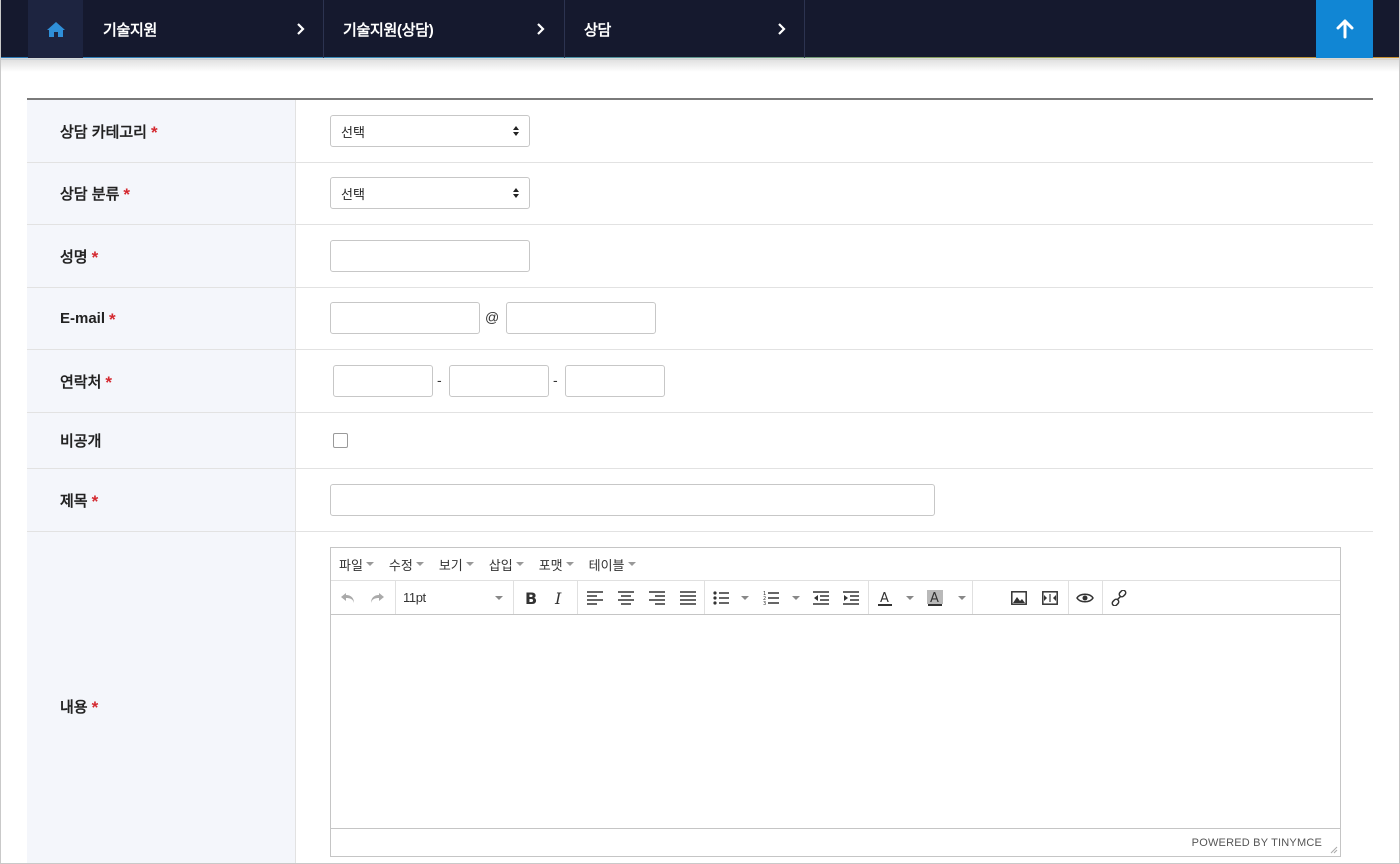  I want to click on insert-image-button, so click(1019, 597).